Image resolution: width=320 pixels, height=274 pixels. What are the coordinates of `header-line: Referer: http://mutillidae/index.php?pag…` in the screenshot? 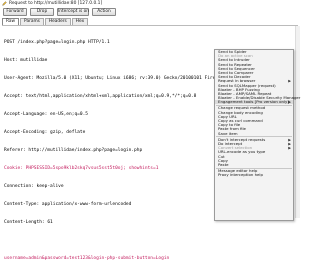 It's located at (73, 150).